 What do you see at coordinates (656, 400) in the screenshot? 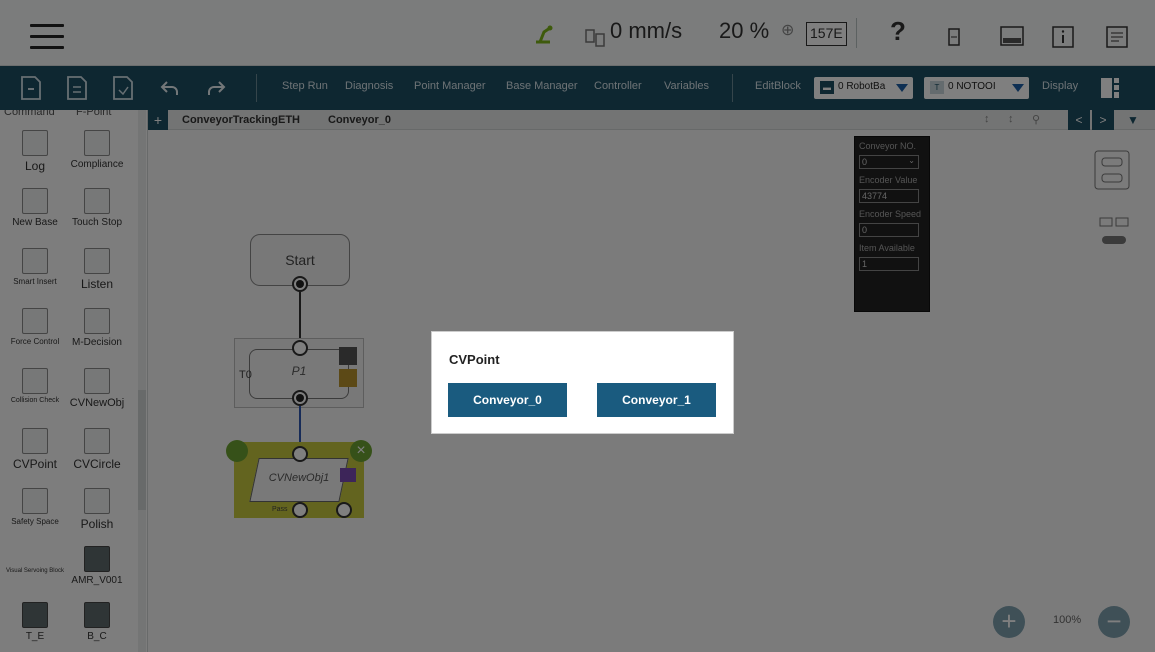
I see `conveyor-1-button: Conveyor_1` at bounding box center [656, 400].